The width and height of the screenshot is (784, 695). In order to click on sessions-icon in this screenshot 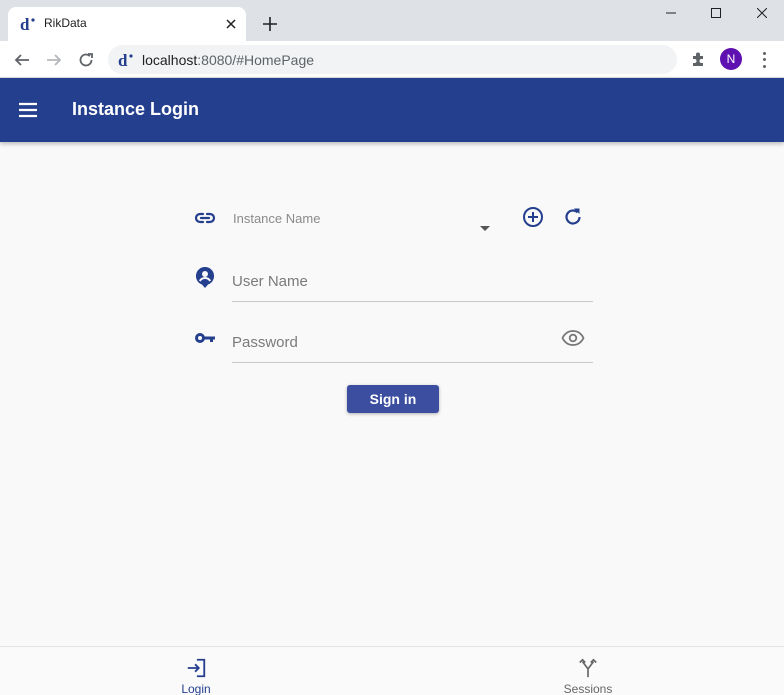, I will do `click(588, 668)`.